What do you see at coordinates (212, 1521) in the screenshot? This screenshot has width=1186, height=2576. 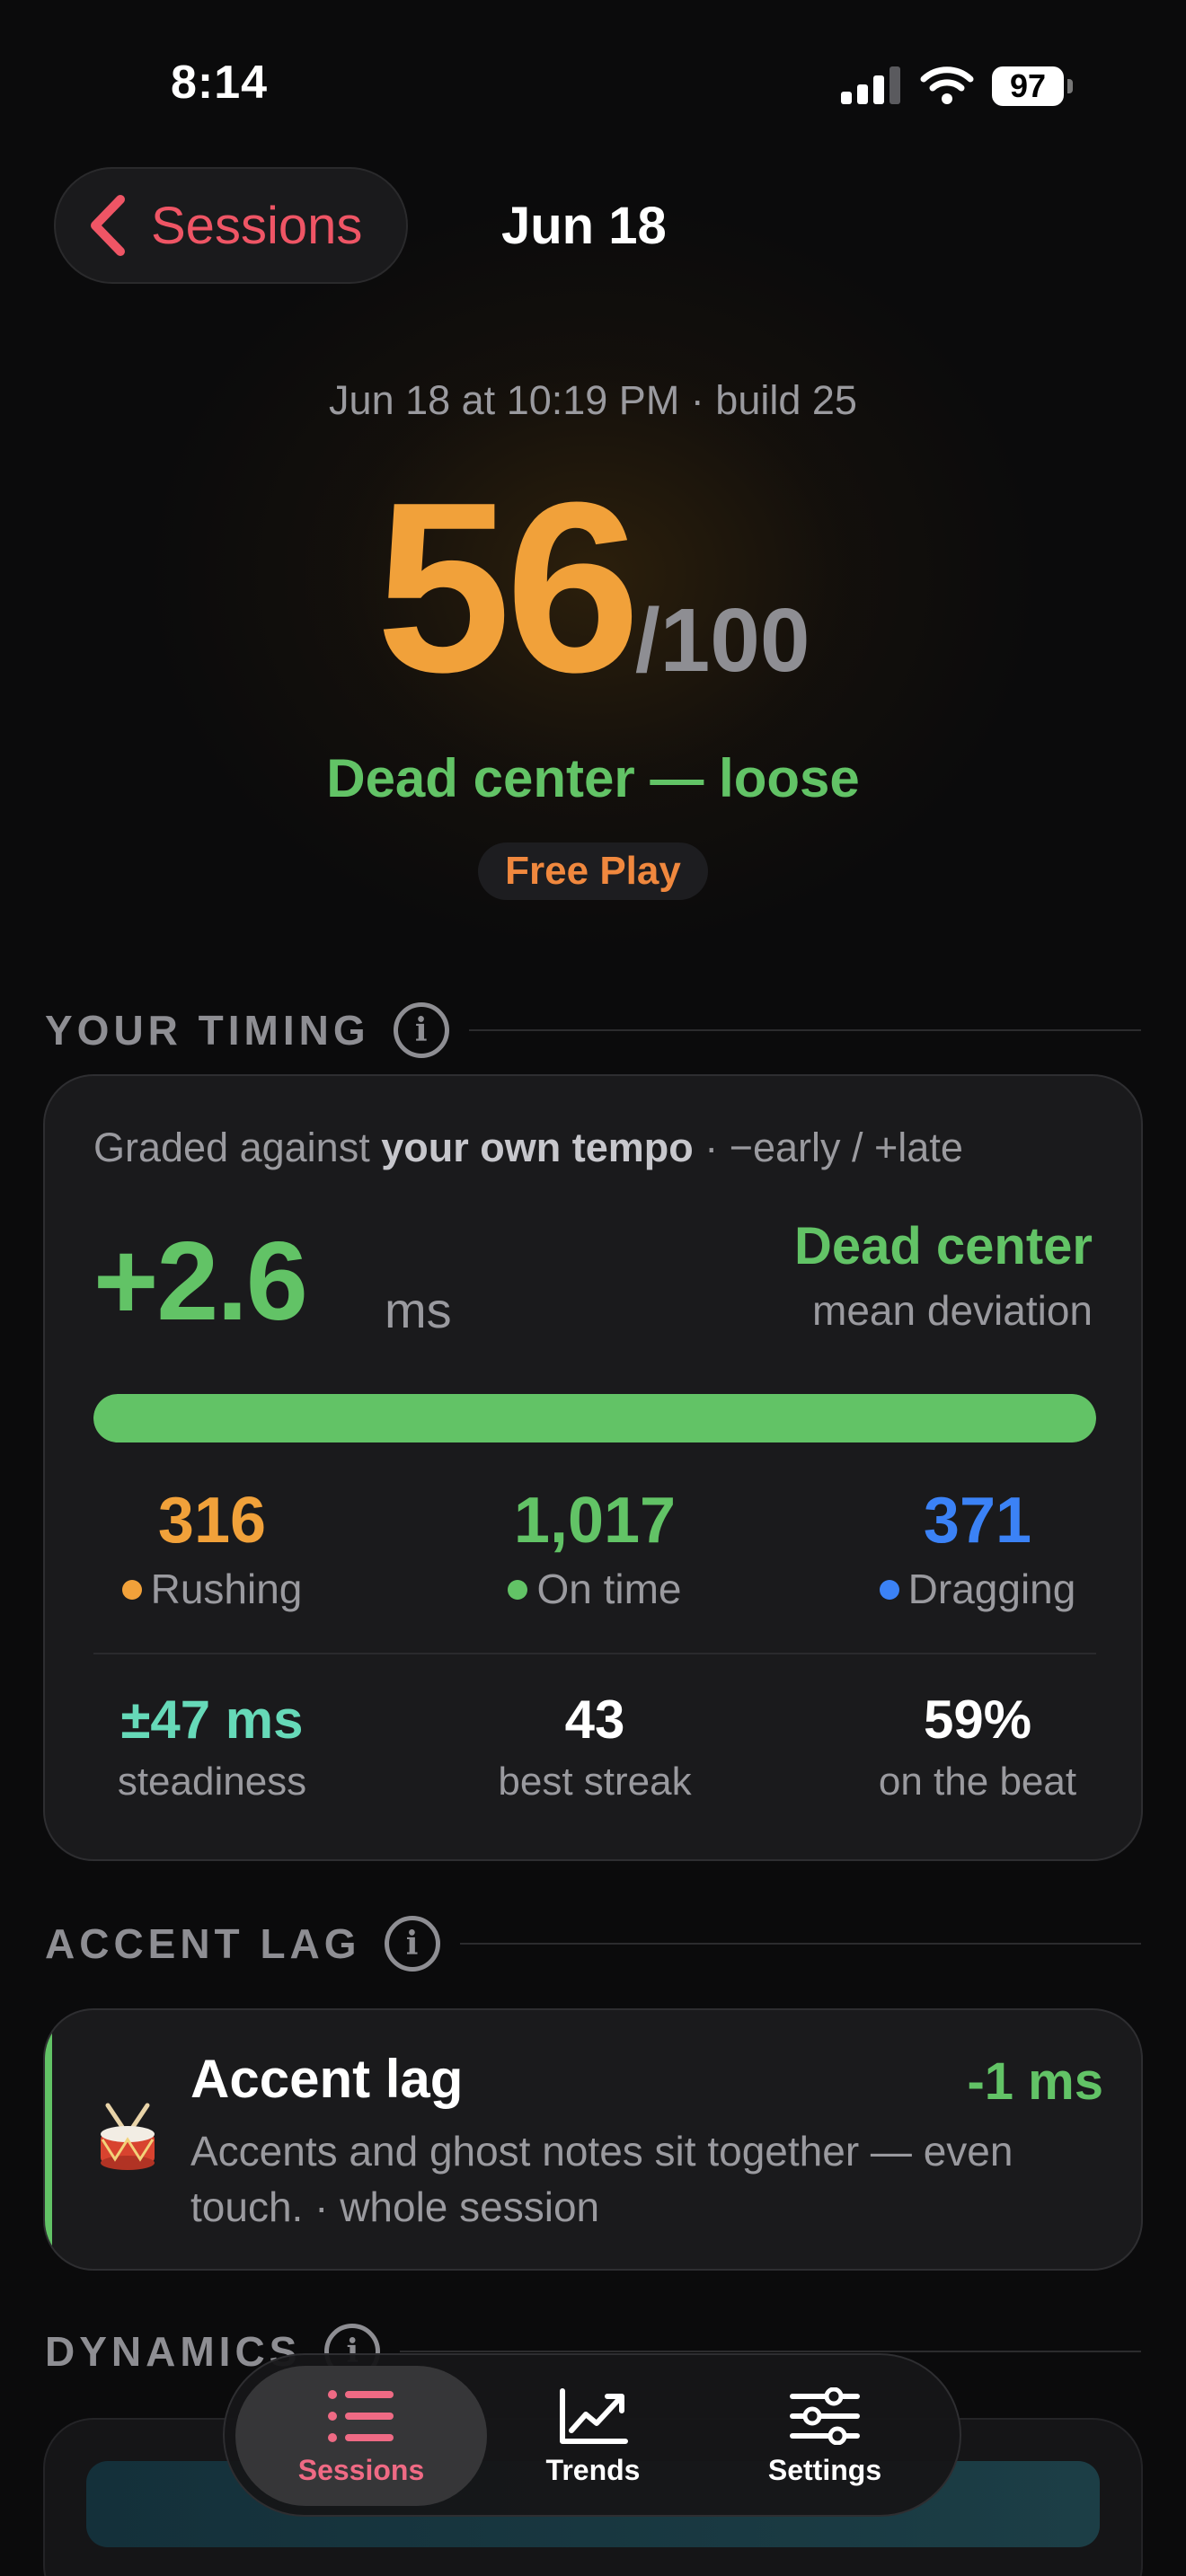 I see `rushing-count: 316` at bounding box center [212, 1521].